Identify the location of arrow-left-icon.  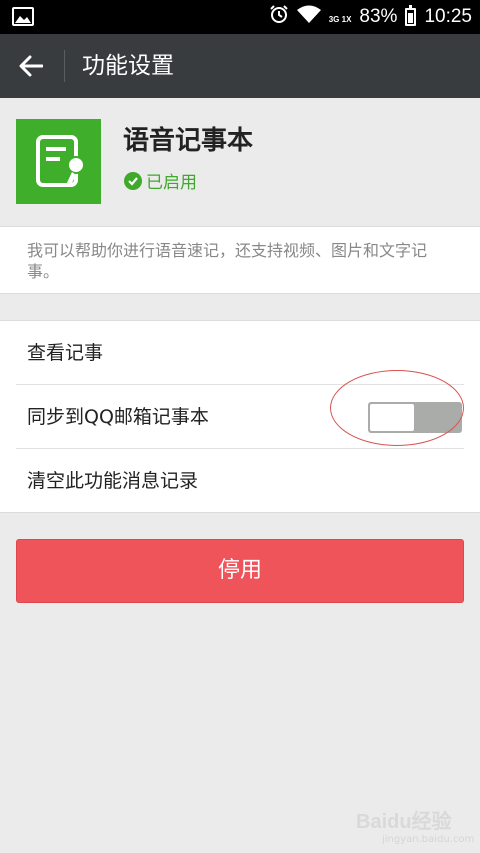
(31, 66).